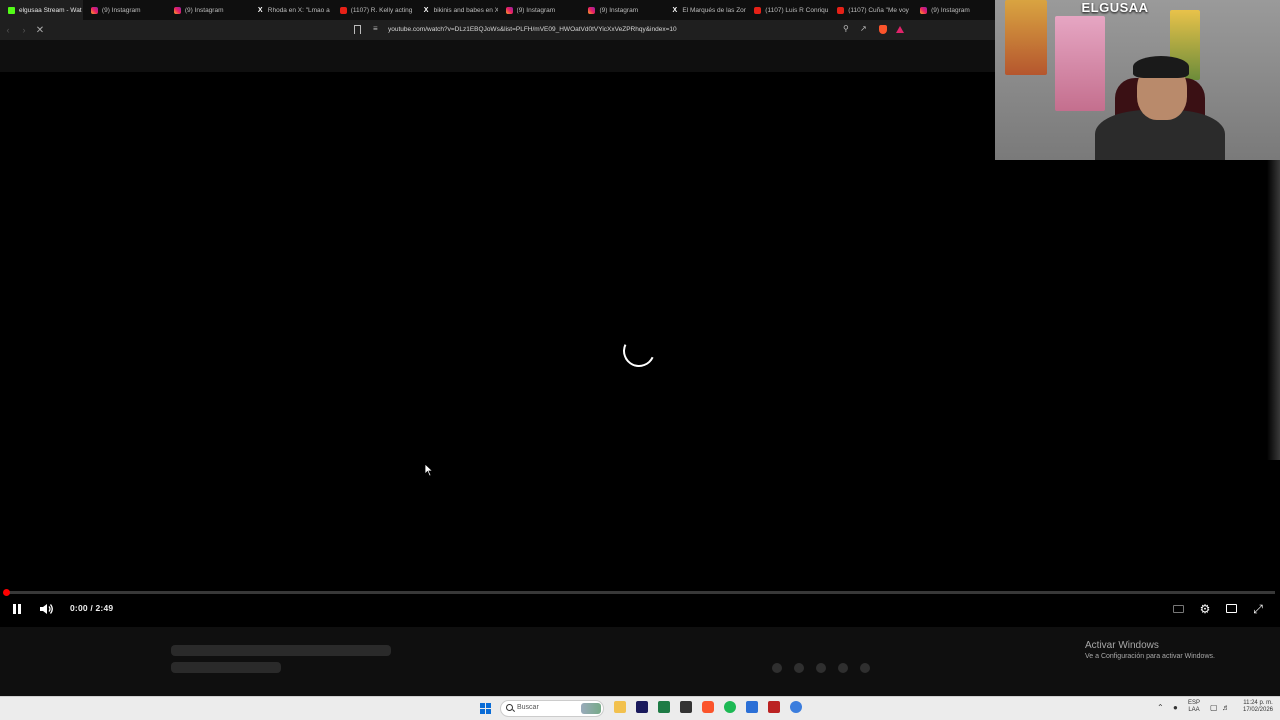 Image resolution: width=1280 pixels, height=720 pixels. Describe the element at coordinates (730, 707) in the screenshot. I see `spotify-icon` at that location.